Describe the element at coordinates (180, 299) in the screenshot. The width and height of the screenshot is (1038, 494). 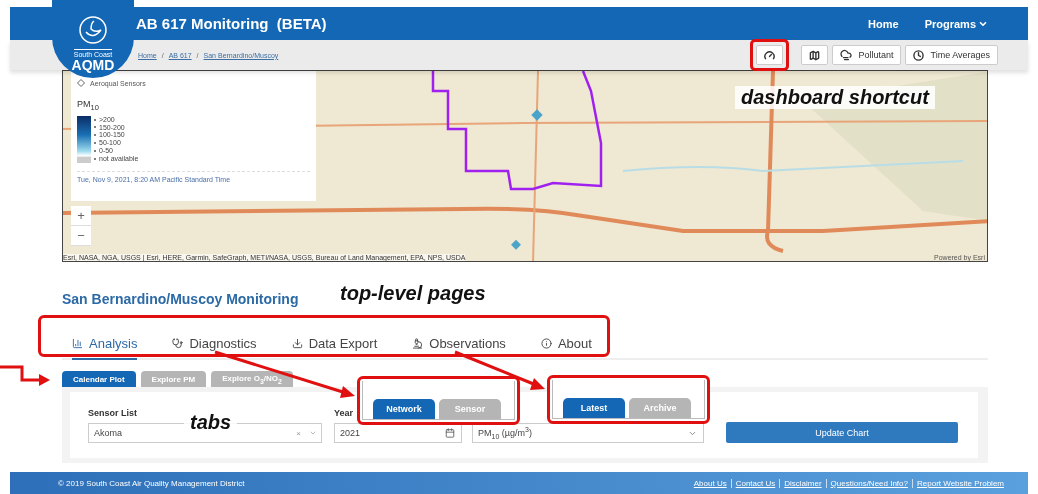
I see `page-title: San Bernardino/Muscoy Monitoring` at that location.